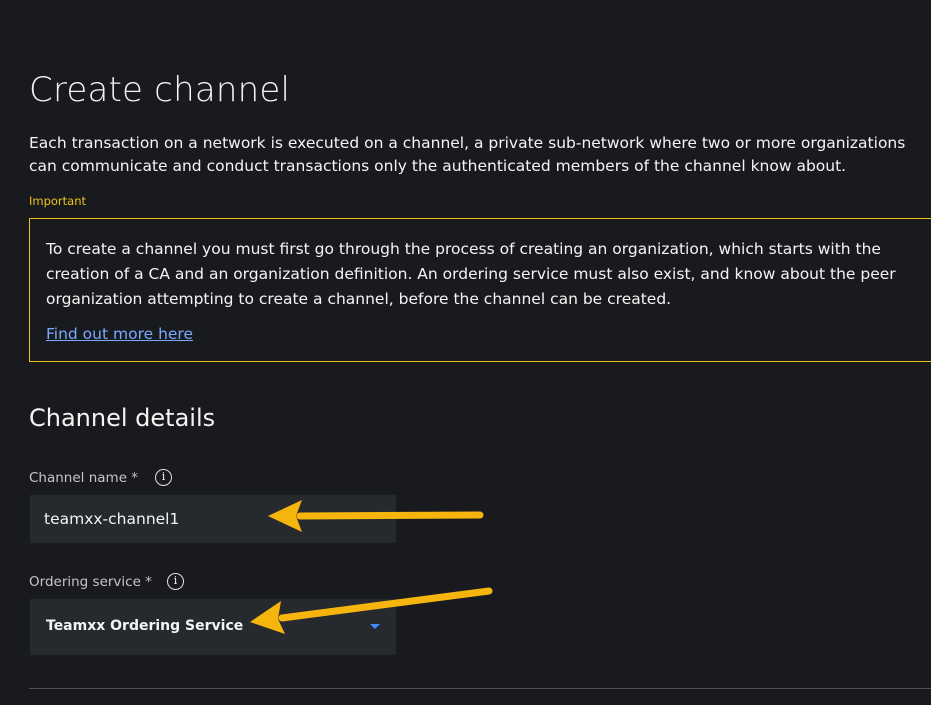 This screenshot has height=705, width=931. I want to click on channel-name-input, so click(213, 519).